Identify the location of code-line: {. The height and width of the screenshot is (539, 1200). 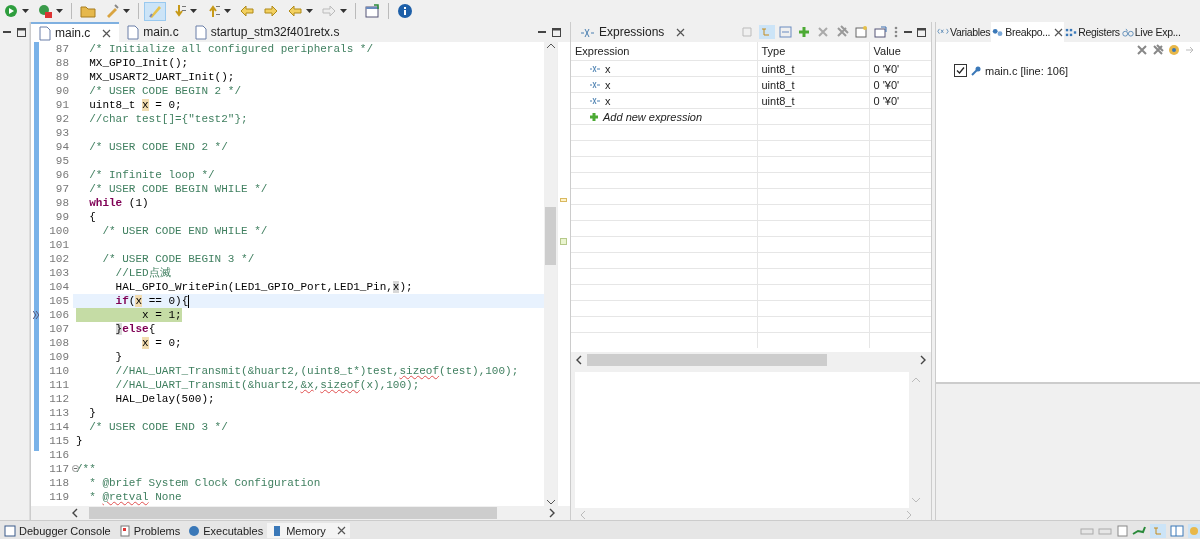
(92, 217).